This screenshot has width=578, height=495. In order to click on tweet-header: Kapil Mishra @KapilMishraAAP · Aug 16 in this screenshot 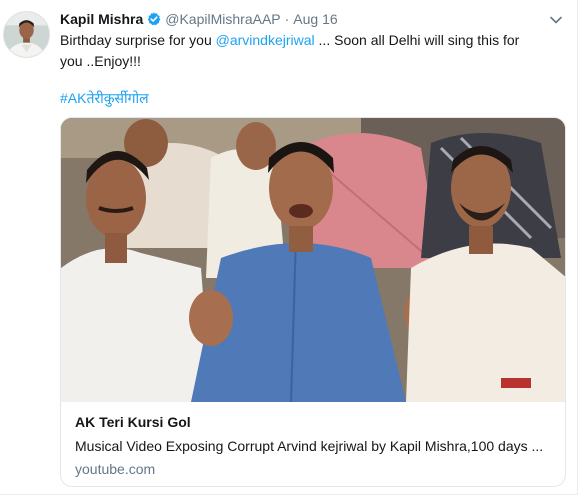, I will do `click(199, 19)`.